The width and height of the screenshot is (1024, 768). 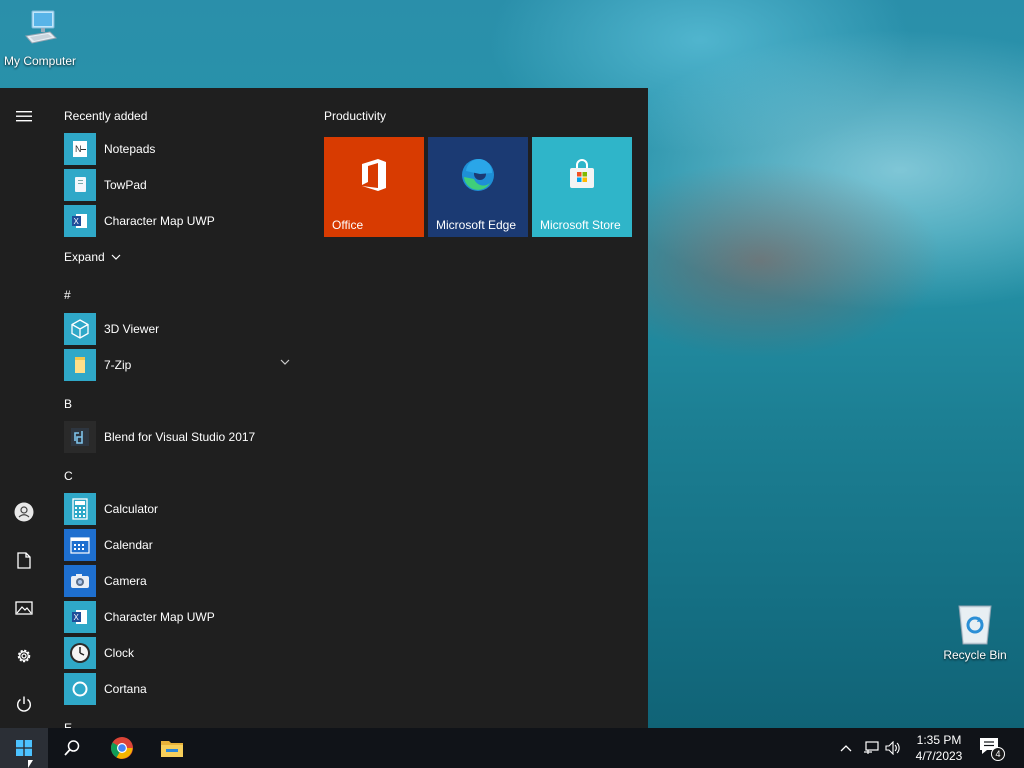 I want to click on app-name: Calculator, so click(x=131, y=509).